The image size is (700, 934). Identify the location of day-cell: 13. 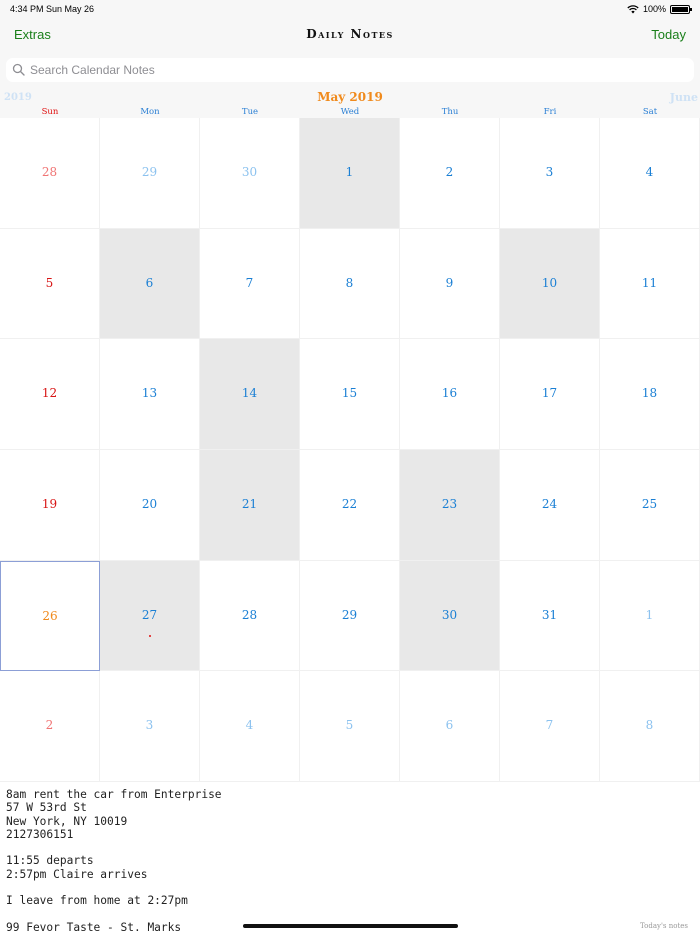
(150, 394).